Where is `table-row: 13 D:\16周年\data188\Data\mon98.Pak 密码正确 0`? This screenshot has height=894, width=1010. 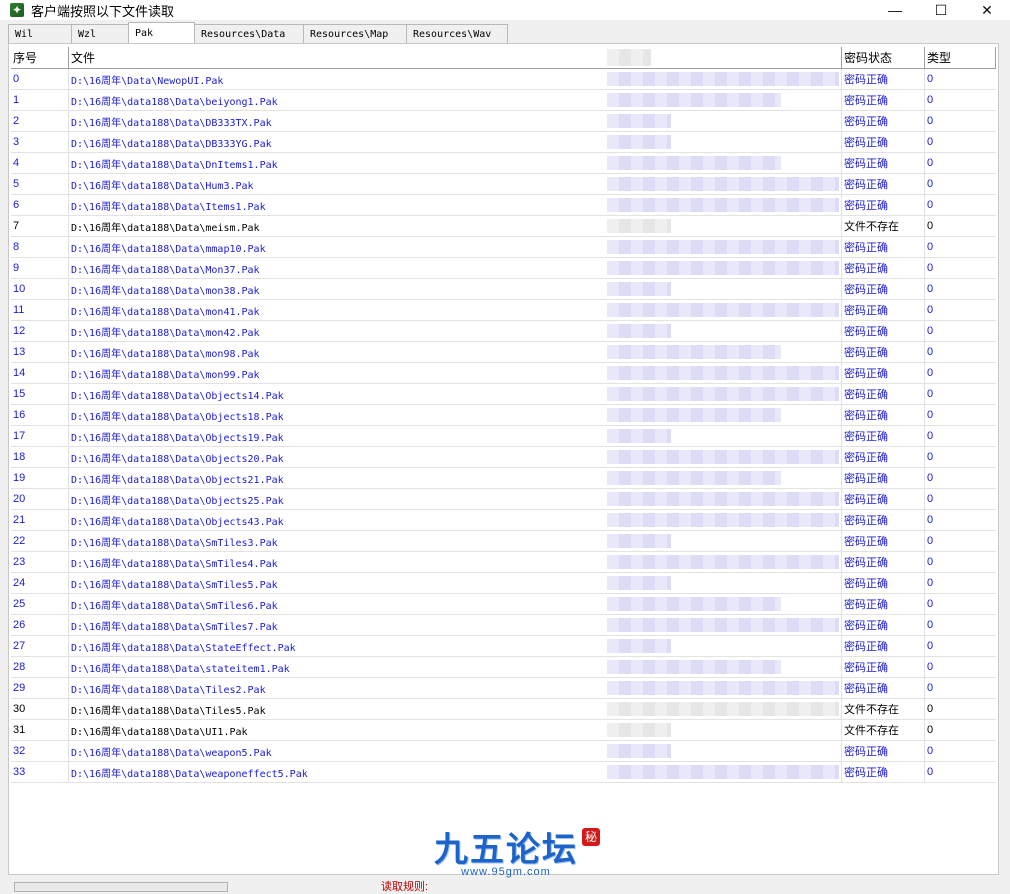 table-row: 13 D:\16周年\data188\Data\mon98.Pak 密码正确 0 is located at coordinates (503, 352).